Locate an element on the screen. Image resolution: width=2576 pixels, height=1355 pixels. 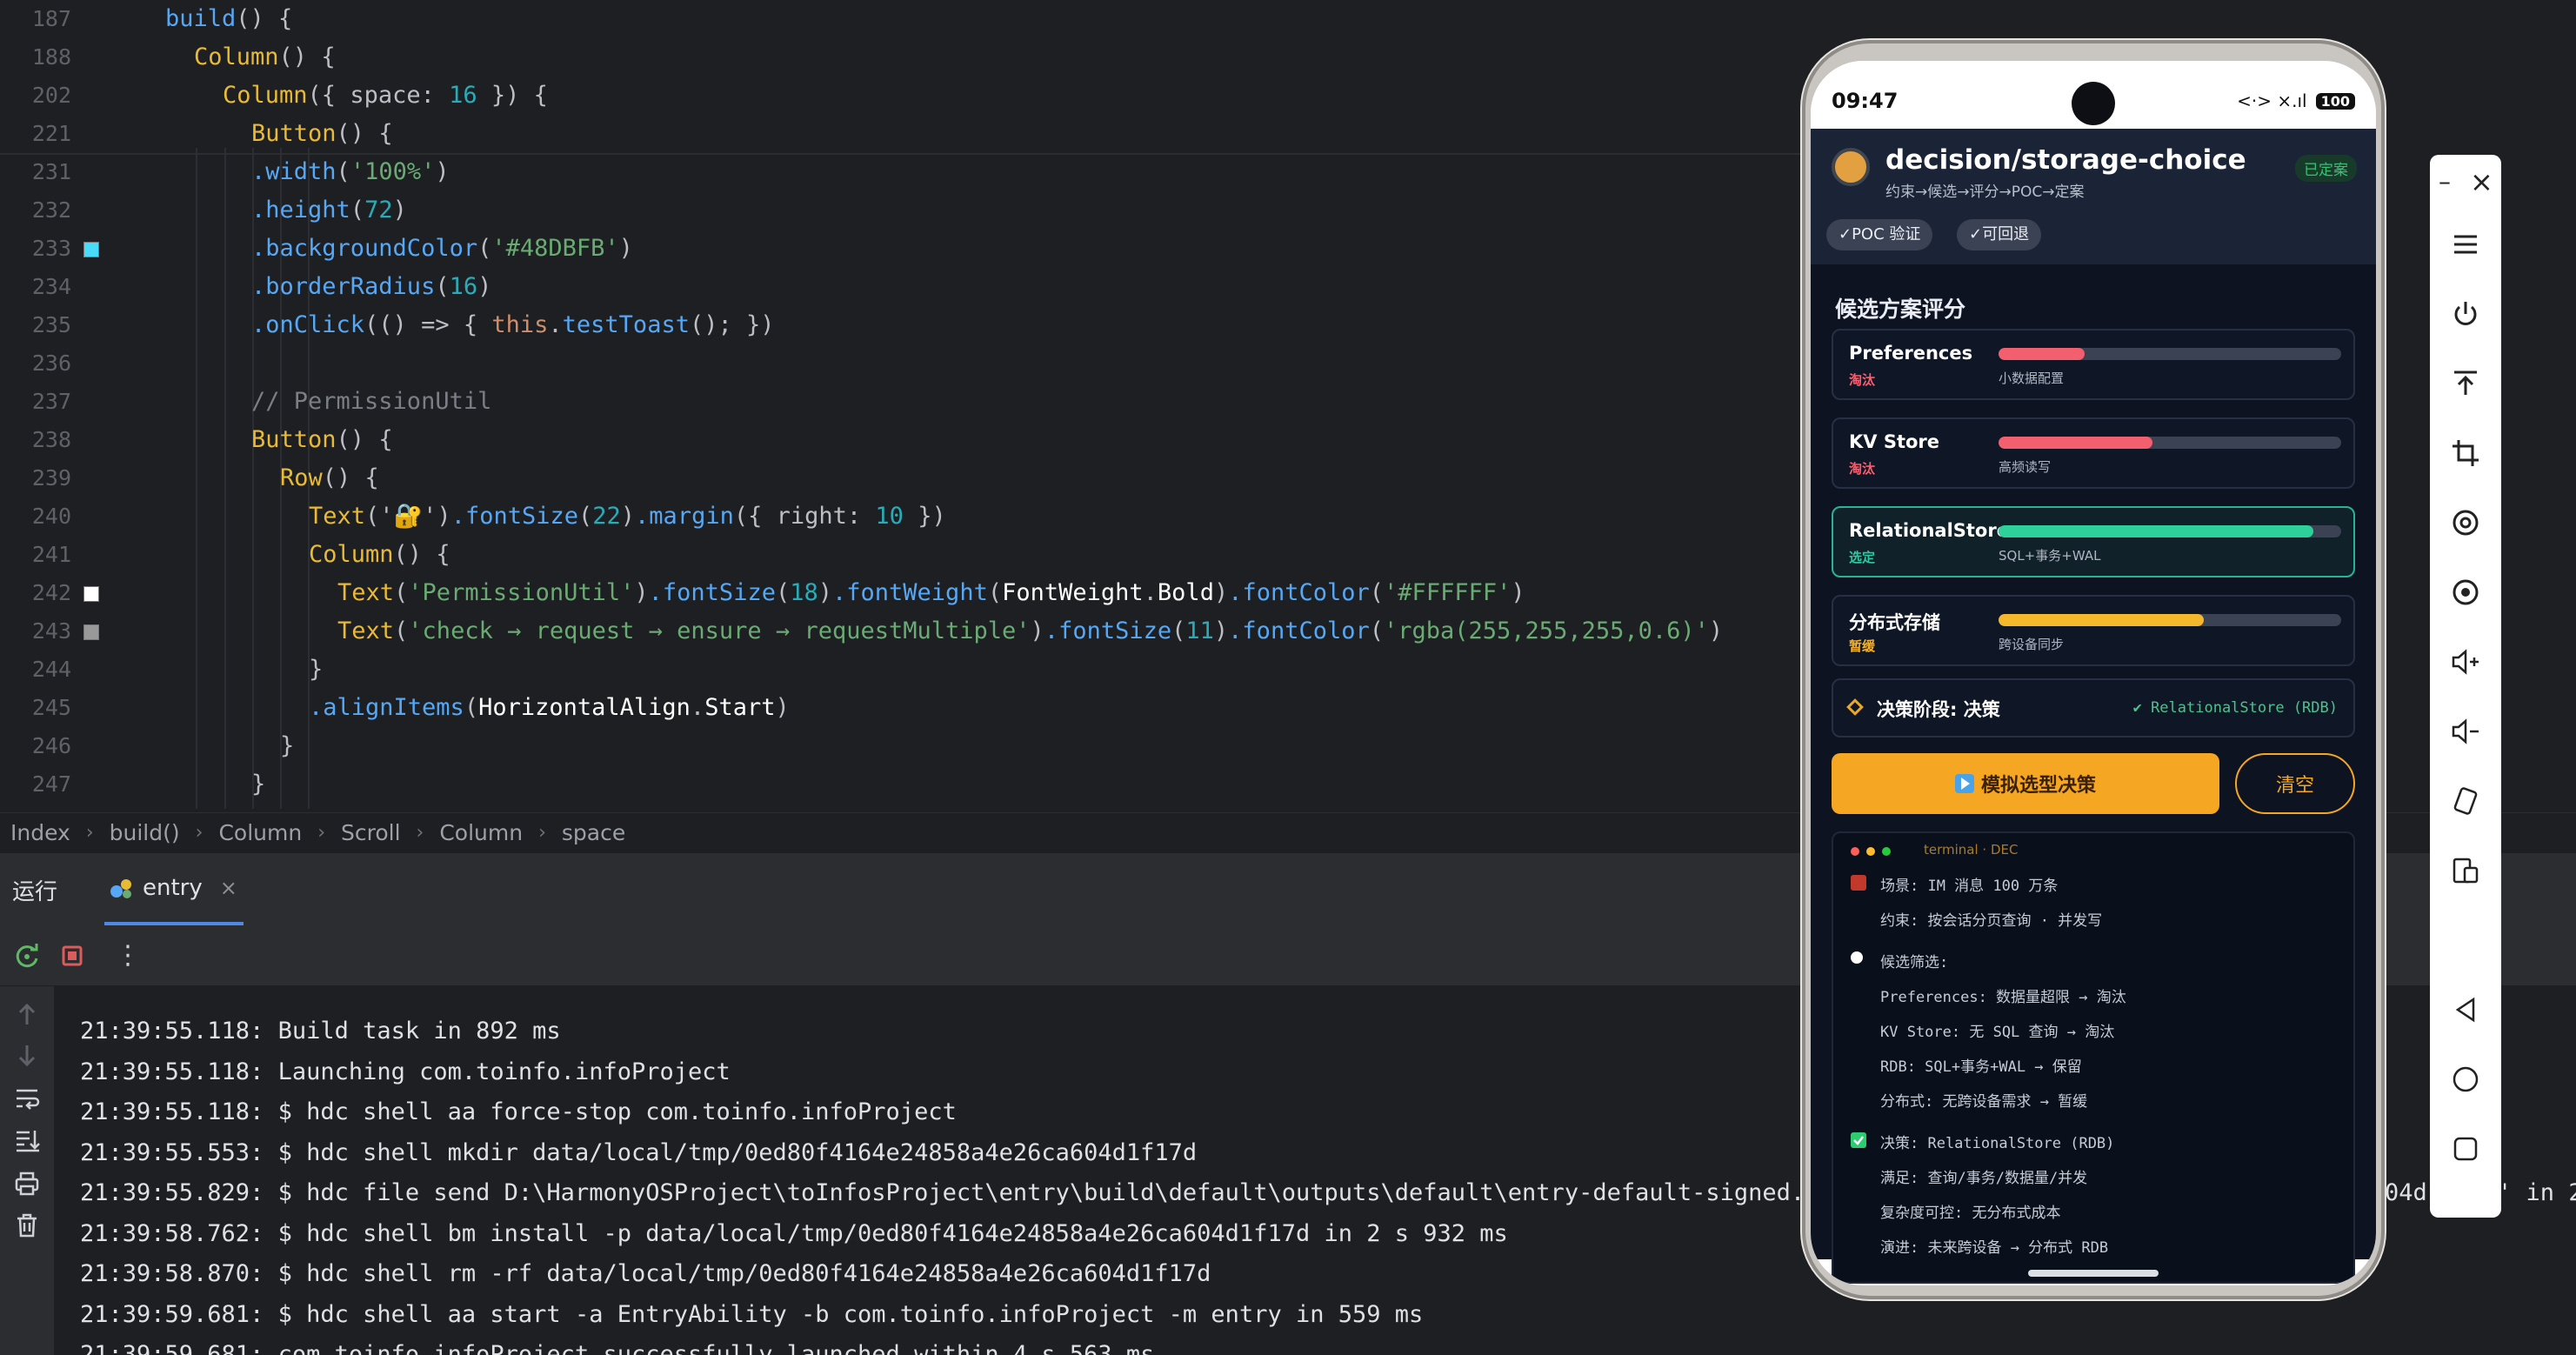
record-icon is located at coordinates (2465, 592).